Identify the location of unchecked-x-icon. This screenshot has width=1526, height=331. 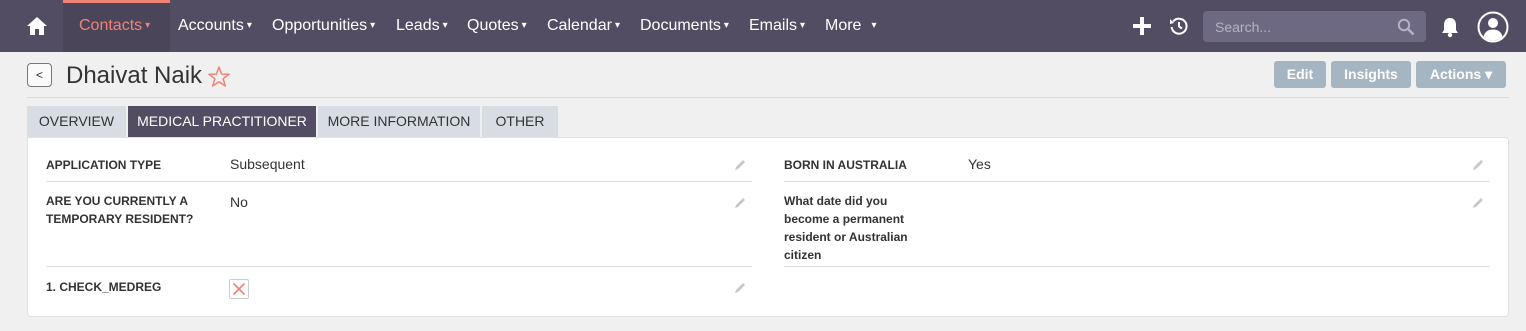
(239, 289).